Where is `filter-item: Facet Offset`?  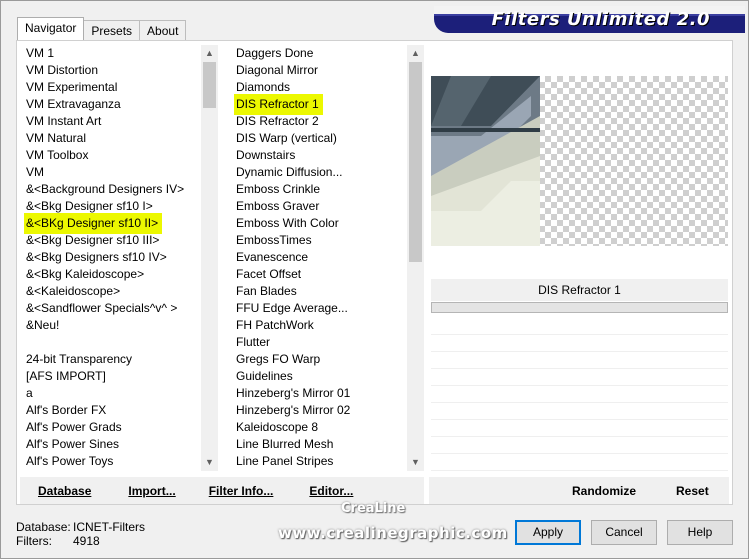 filter-item: Facet Offset is located at coordinates (320, 274).